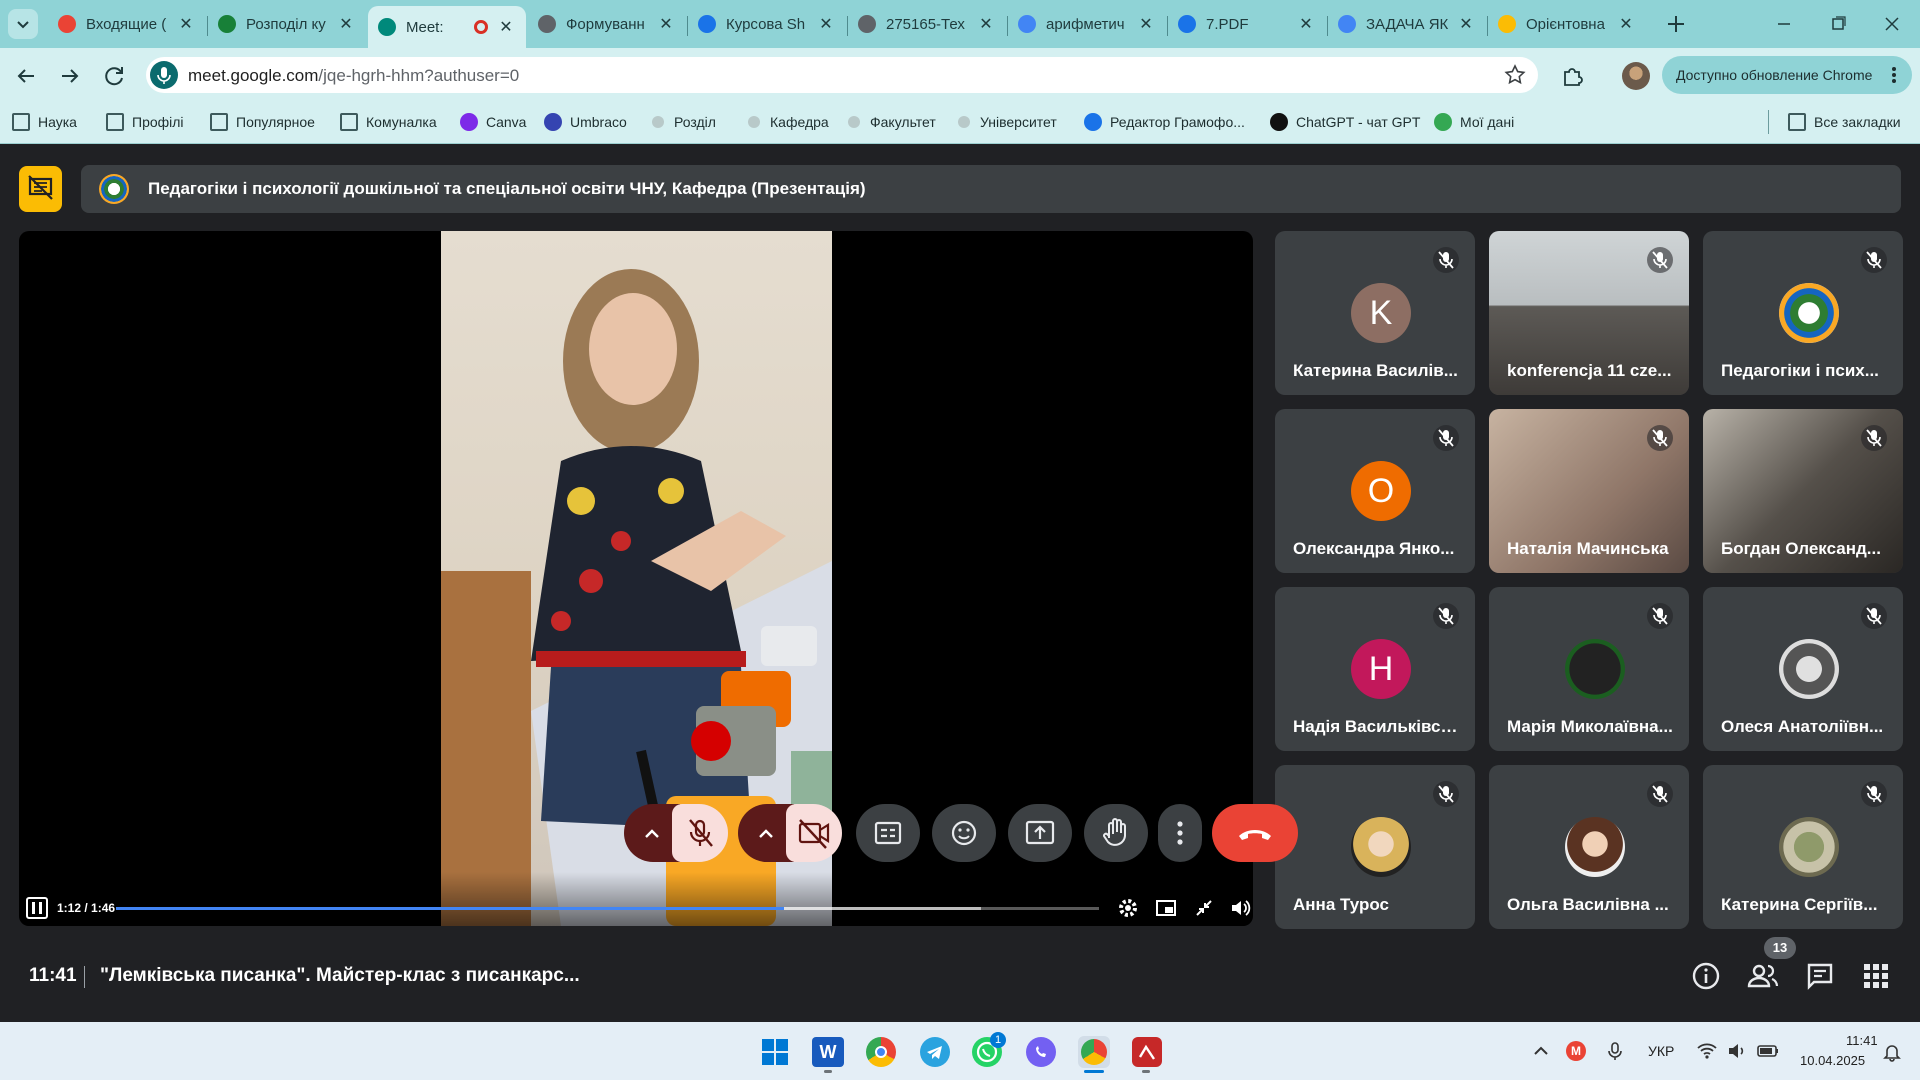  What do you see at coordinates (964, 833) in the screenshot?
I see `reactions-button` at bounding box center [964, 833].